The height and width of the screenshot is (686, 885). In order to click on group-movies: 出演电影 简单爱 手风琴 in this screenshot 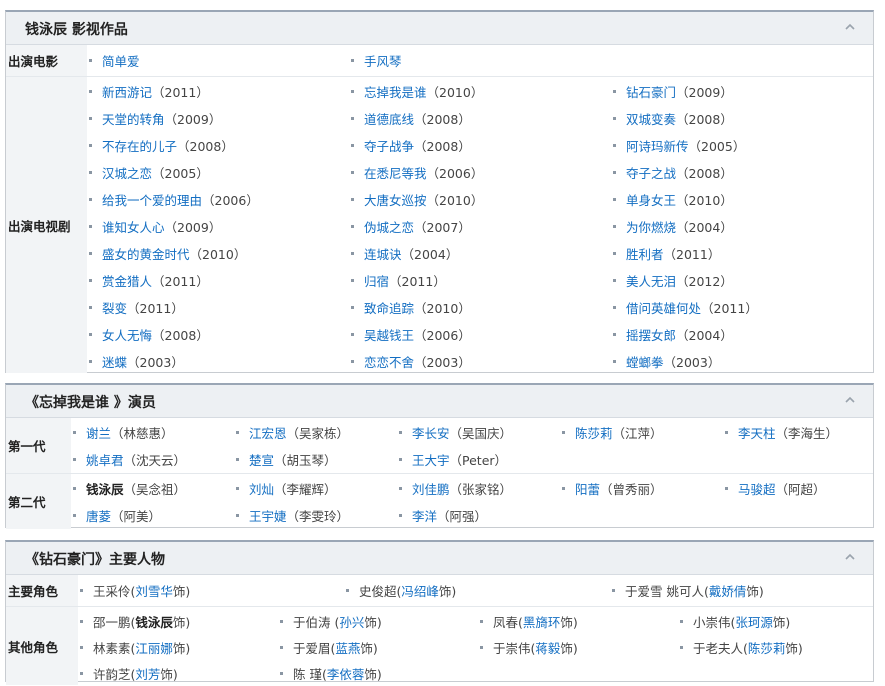, I will do `click(439, 61)`.